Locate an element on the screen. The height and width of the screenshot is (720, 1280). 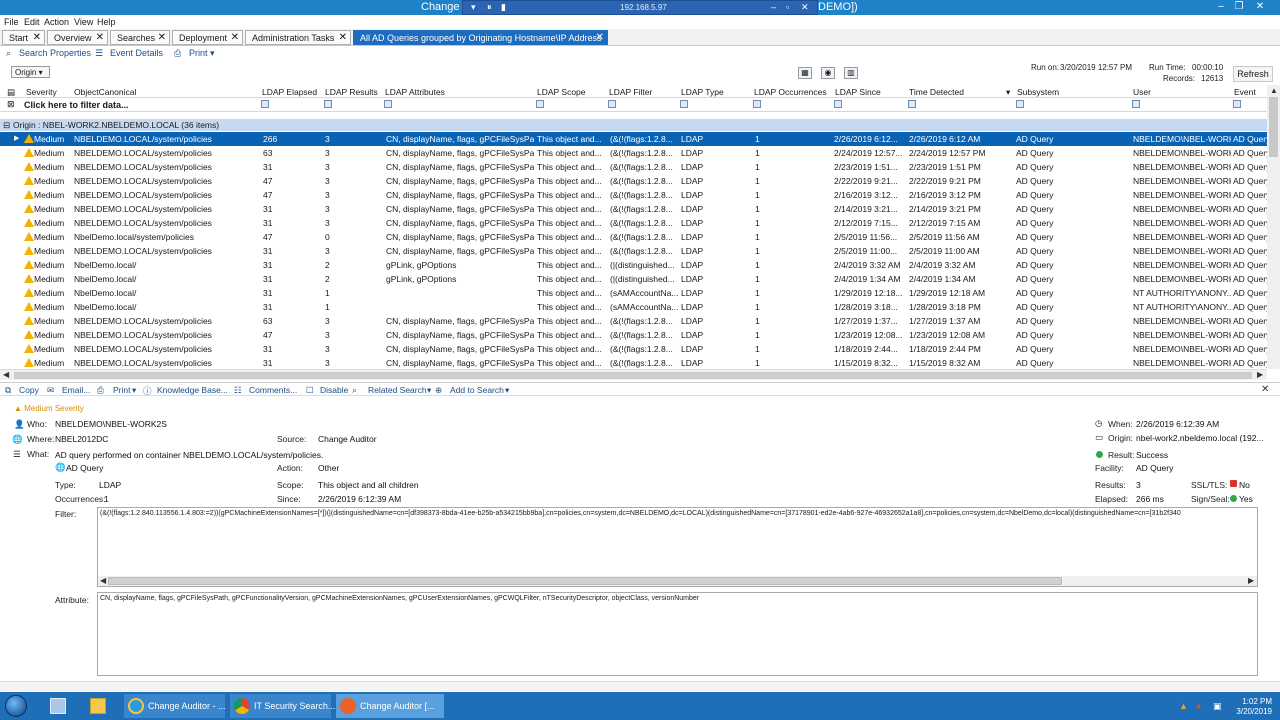
menu-file: File is located at coordinates (11, 22).